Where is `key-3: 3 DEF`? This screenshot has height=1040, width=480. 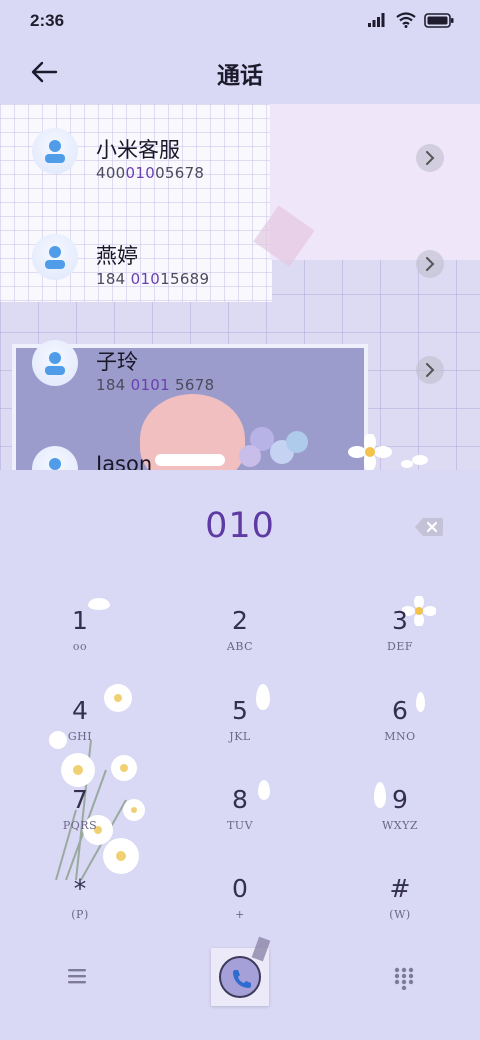
key-3: 3 DEF is located at coordinates (400, 644).